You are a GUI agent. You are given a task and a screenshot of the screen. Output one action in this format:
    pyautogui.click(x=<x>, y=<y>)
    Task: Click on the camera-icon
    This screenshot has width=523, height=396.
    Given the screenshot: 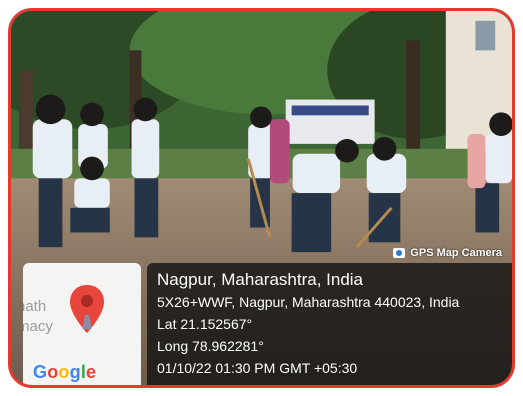 What is the action you would take?
    pyautogui.click(x=399, y=253)
    